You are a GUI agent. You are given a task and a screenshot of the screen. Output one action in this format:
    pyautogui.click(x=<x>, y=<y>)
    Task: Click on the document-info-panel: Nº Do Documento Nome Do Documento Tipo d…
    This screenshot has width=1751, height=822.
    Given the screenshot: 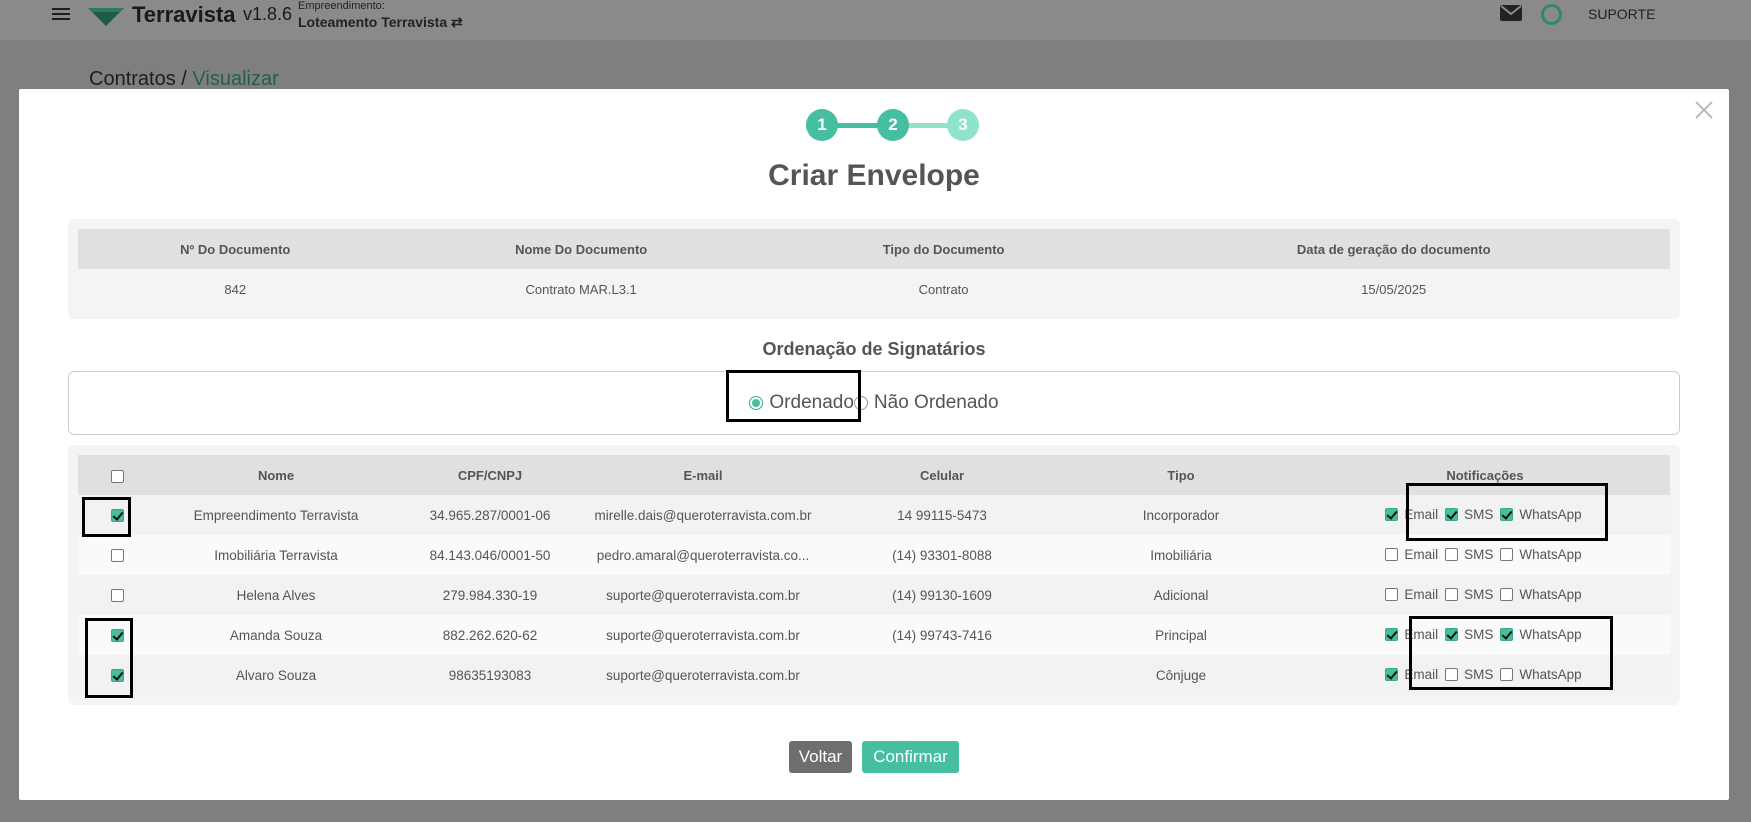 What is the action you would take?
    pyautogui.click(x=874, y=269)
    